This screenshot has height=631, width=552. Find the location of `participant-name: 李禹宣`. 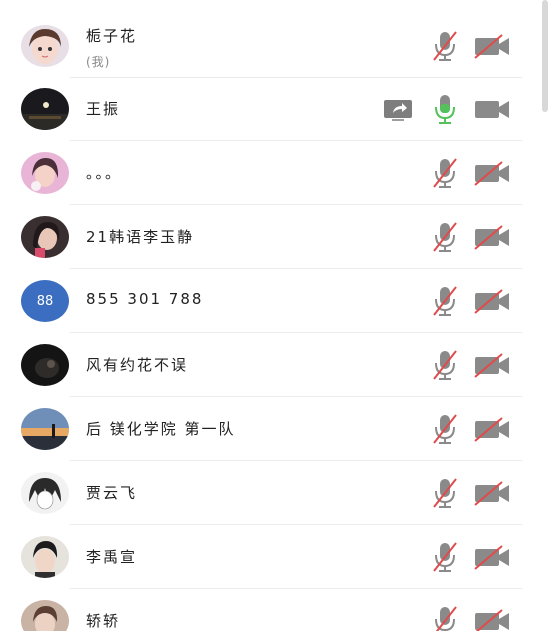

participant-name: 李禹宣 is located at coordinates (112, 557).